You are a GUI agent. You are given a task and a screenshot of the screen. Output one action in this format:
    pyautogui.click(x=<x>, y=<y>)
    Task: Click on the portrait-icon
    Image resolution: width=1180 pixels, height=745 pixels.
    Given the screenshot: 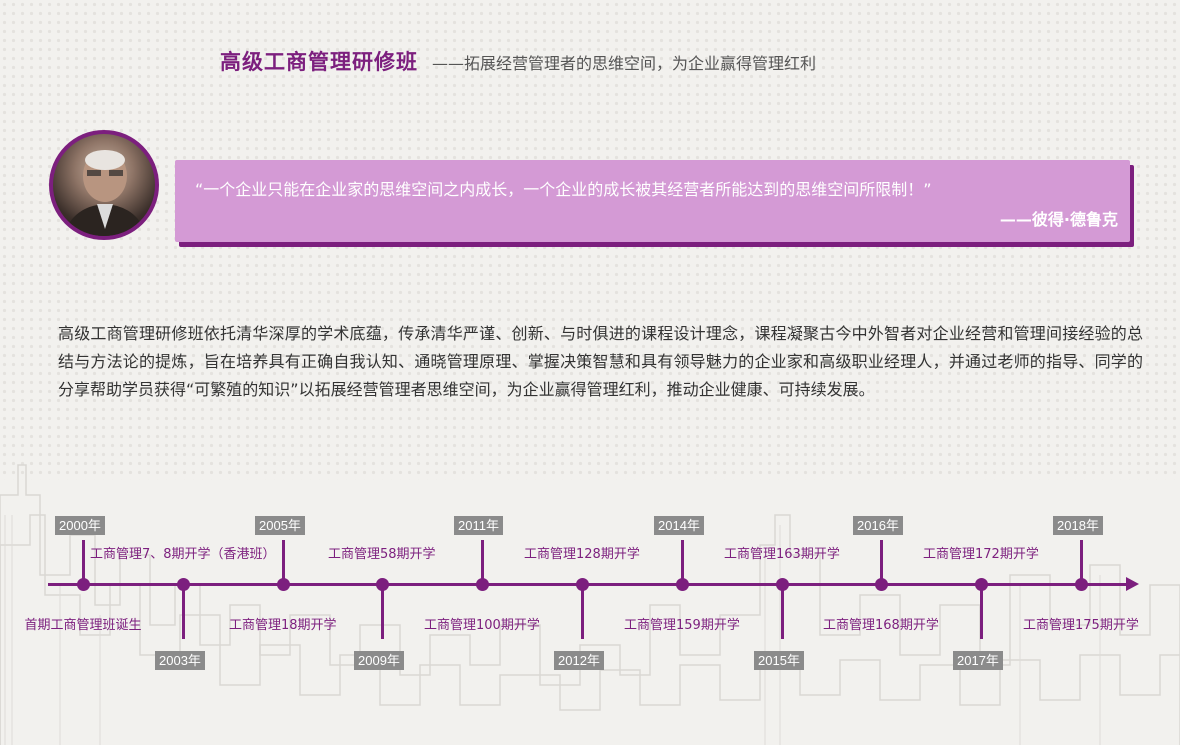 What is the action you would take?
    pyautogui.click(x=105, y=193)
    